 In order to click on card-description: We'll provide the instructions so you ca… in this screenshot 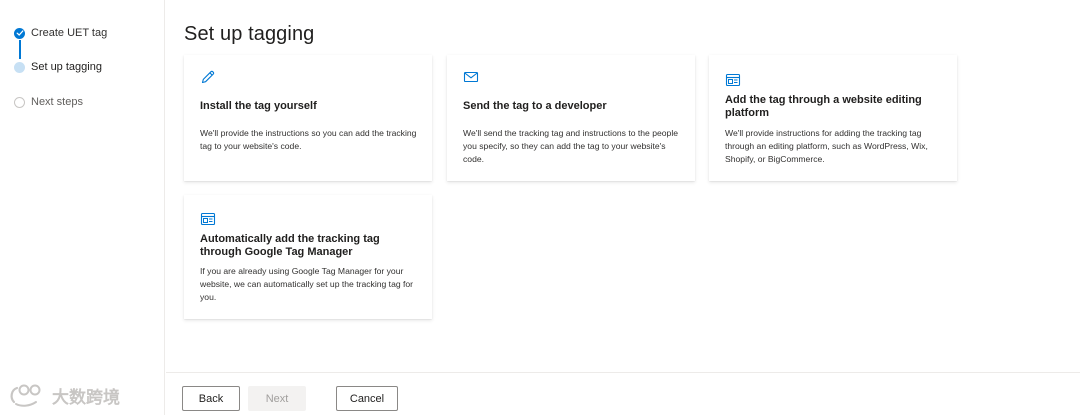, I will do `click(308, 139)`.